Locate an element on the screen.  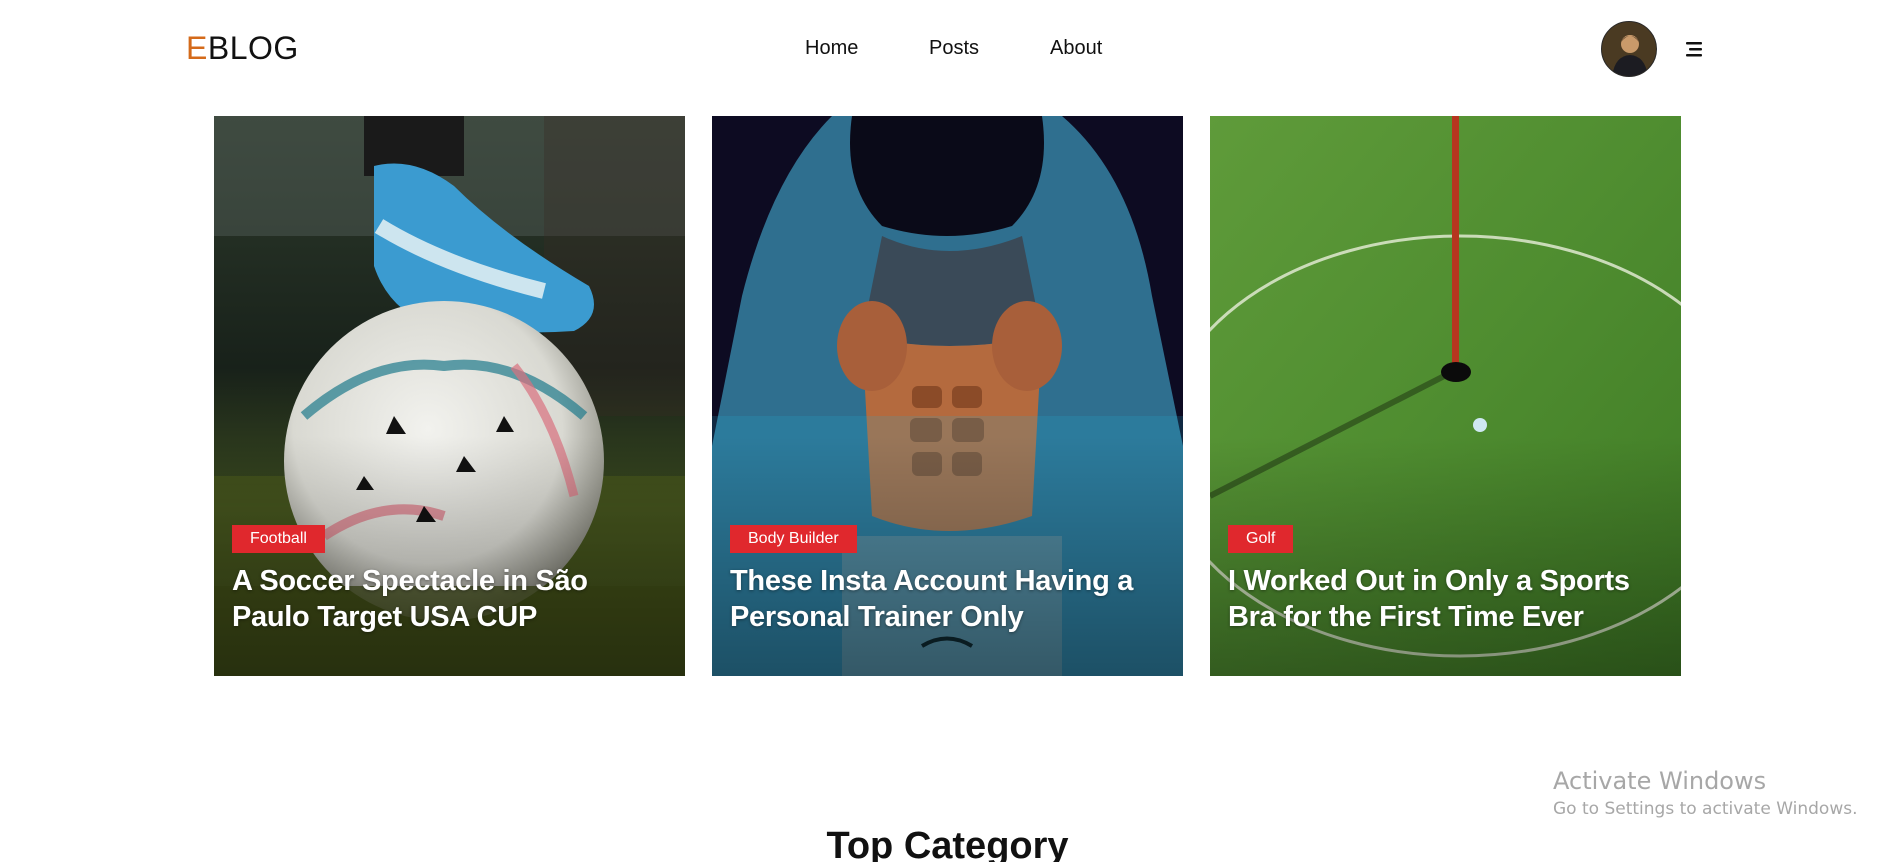
nav-home-link: Home is located at coordinates (831, 48).